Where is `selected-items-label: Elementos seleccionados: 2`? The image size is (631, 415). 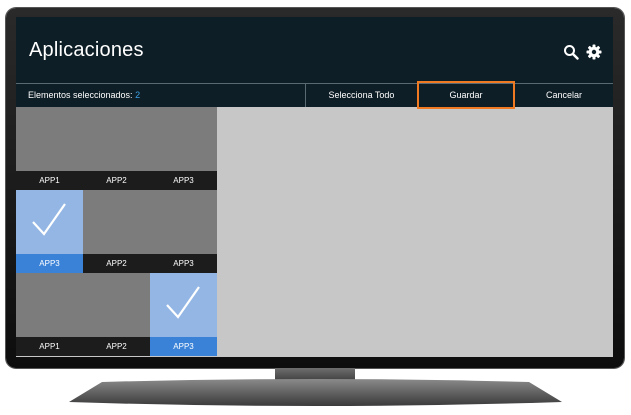 selected-items-label: Elementos seleccionados: 2 is located at coordinates (84, 95).